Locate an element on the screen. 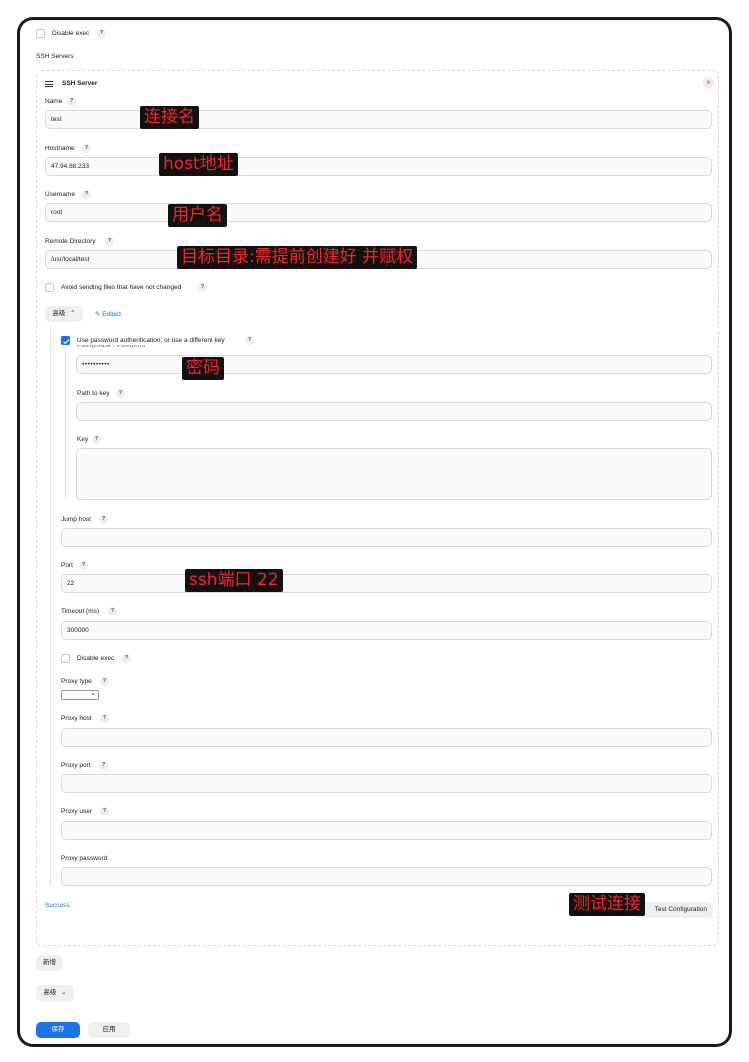 The image size is (749, 1062). close-icon: × is located at coordinates (708, 82).